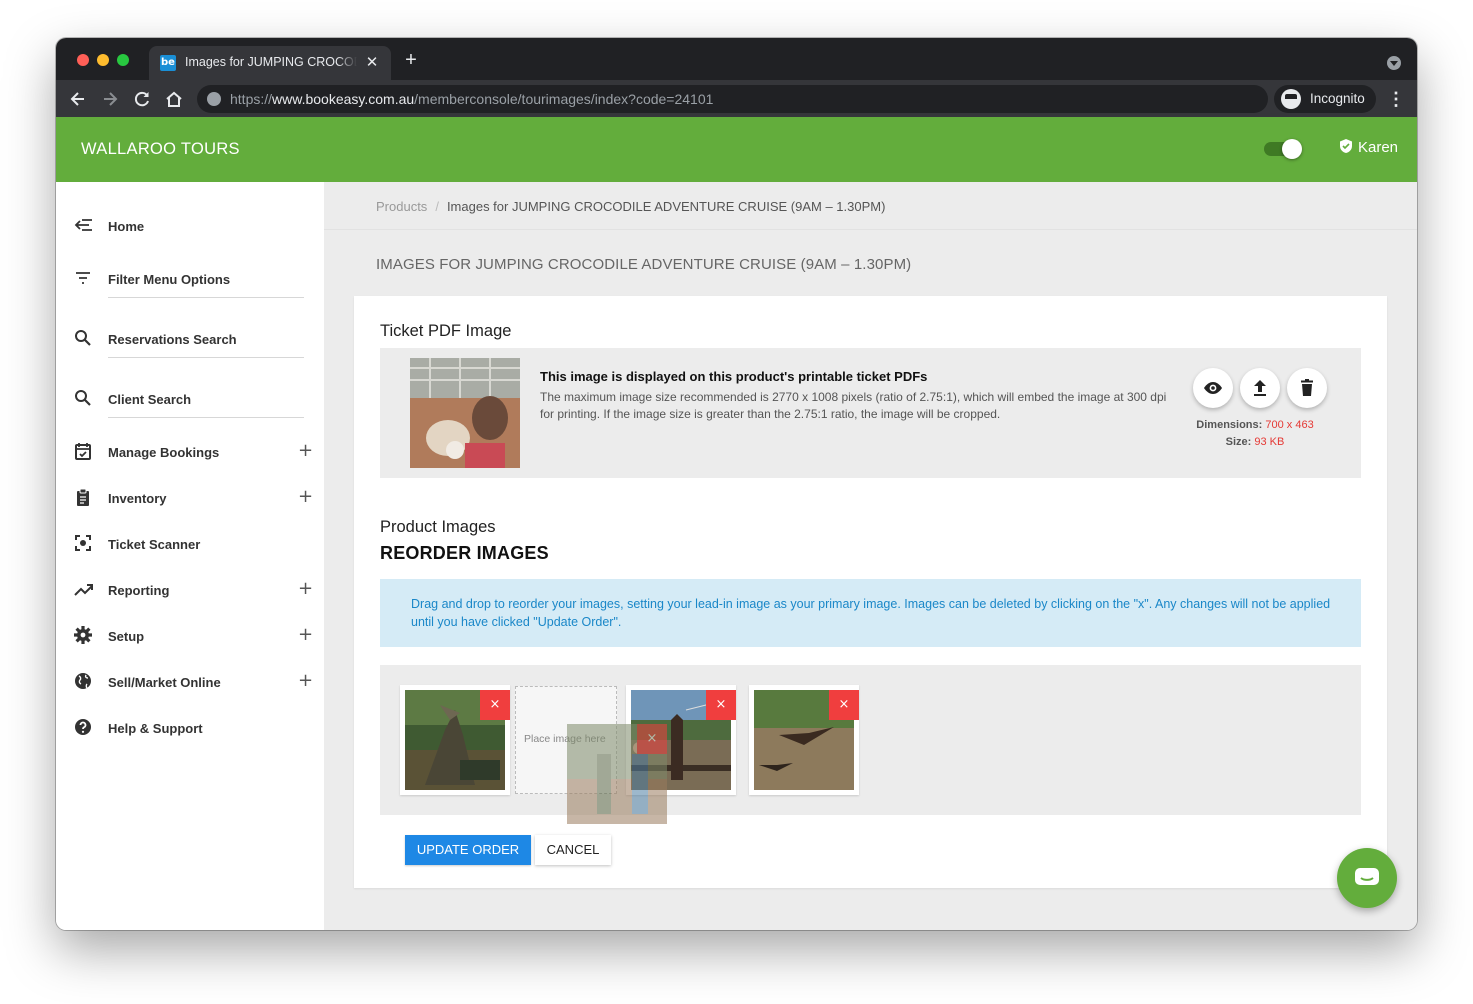 This screenshot has height=1004, width=1473. What do you see at coordinates (103, 60) in the screenshot?
I see `window-minimize-button` at bounding box center [103, 60].